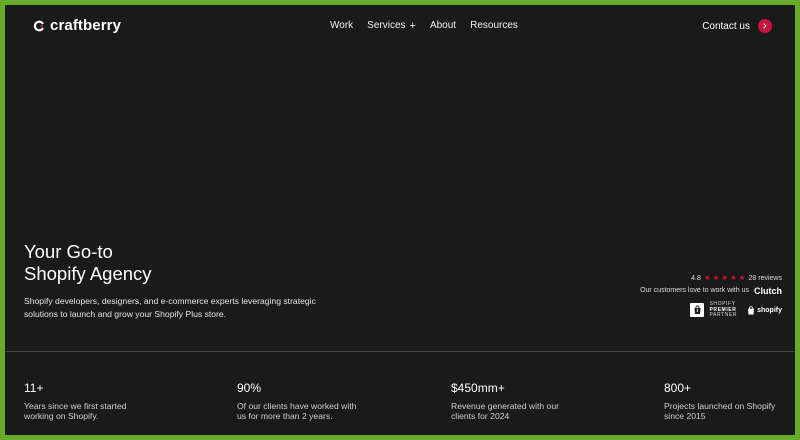  What do you see at coordinates (768, 291) in the screenshot?
I see `clutch-logo: Clutch` at bounding box center [768, 291].